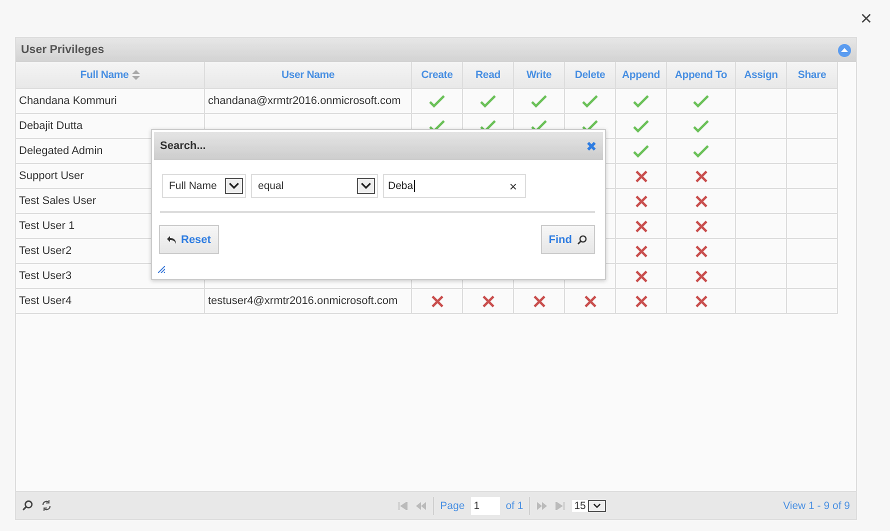 Image resolution: width=890 pixels, height=531 pixels. What do you see at coordinates (62, 50) in the screenshot?
I see `panel-title: User Privileges` at bounding box center [62, 50].